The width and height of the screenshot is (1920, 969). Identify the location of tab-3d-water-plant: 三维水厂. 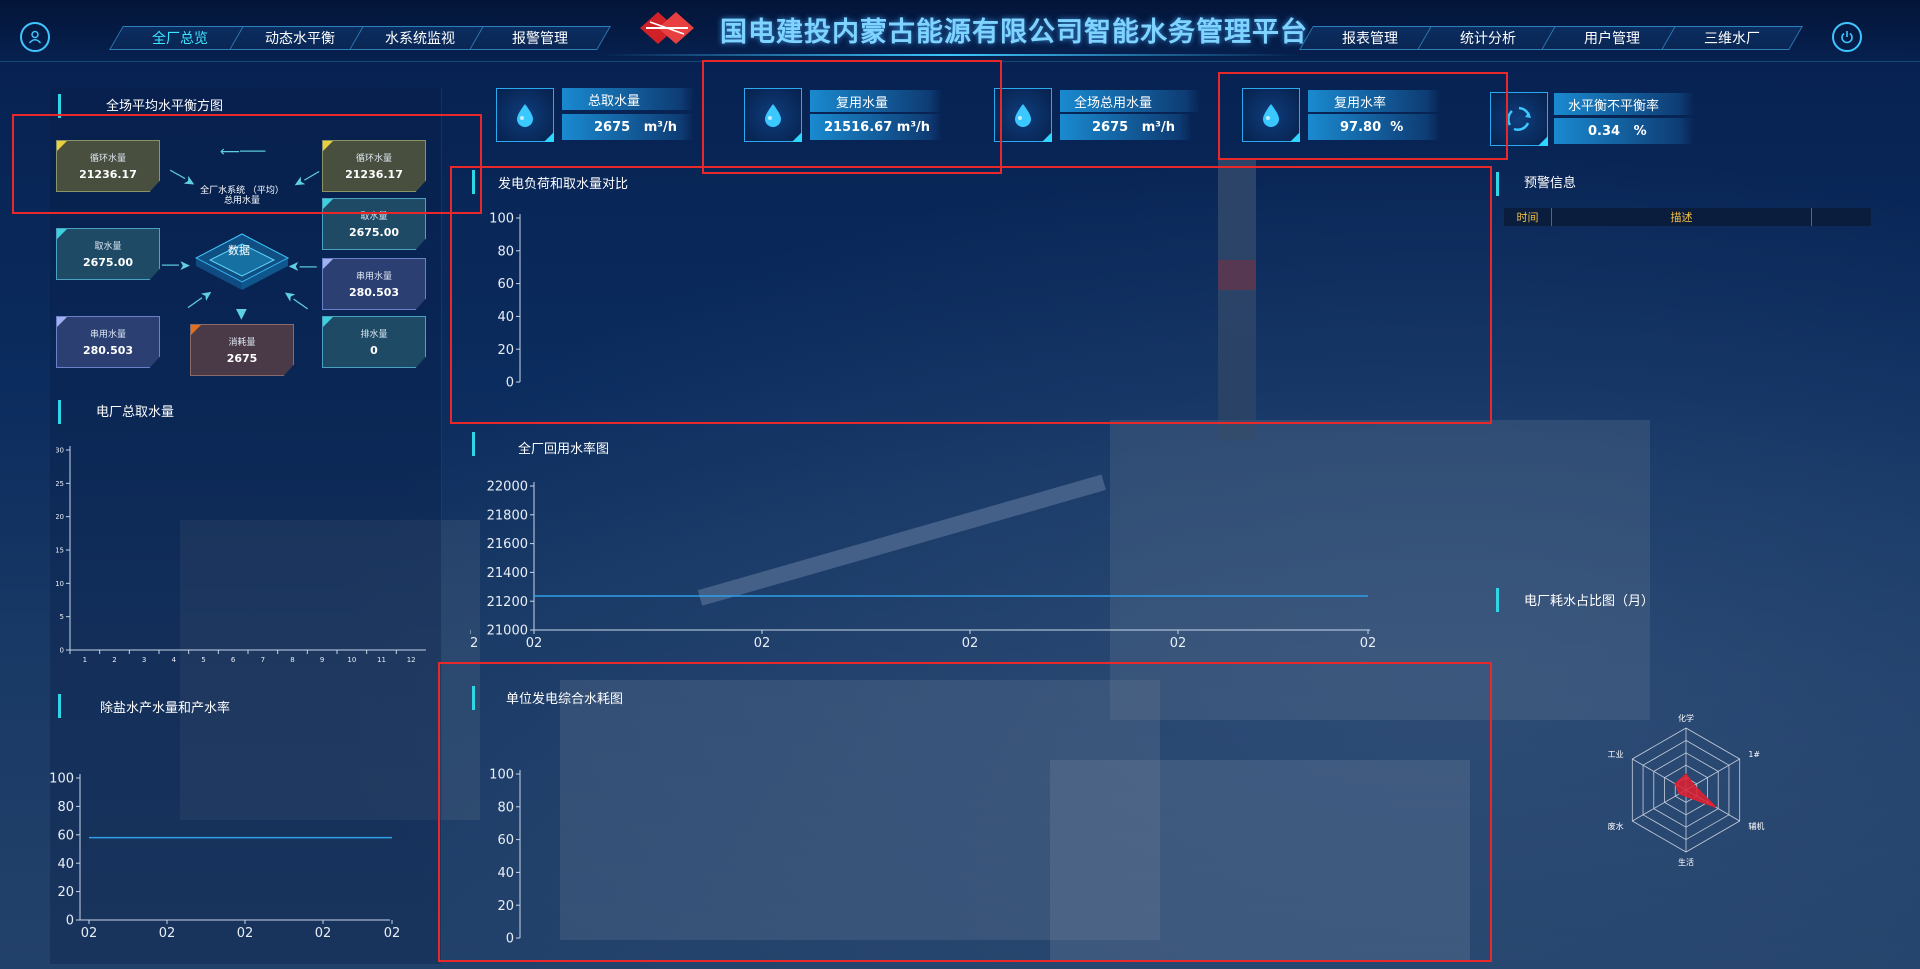
(1732, 38).